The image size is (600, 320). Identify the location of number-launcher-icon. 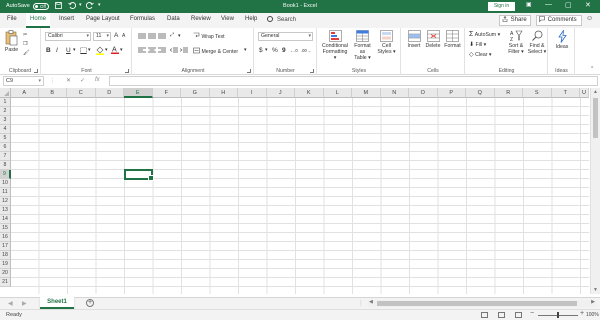
(312, 71).